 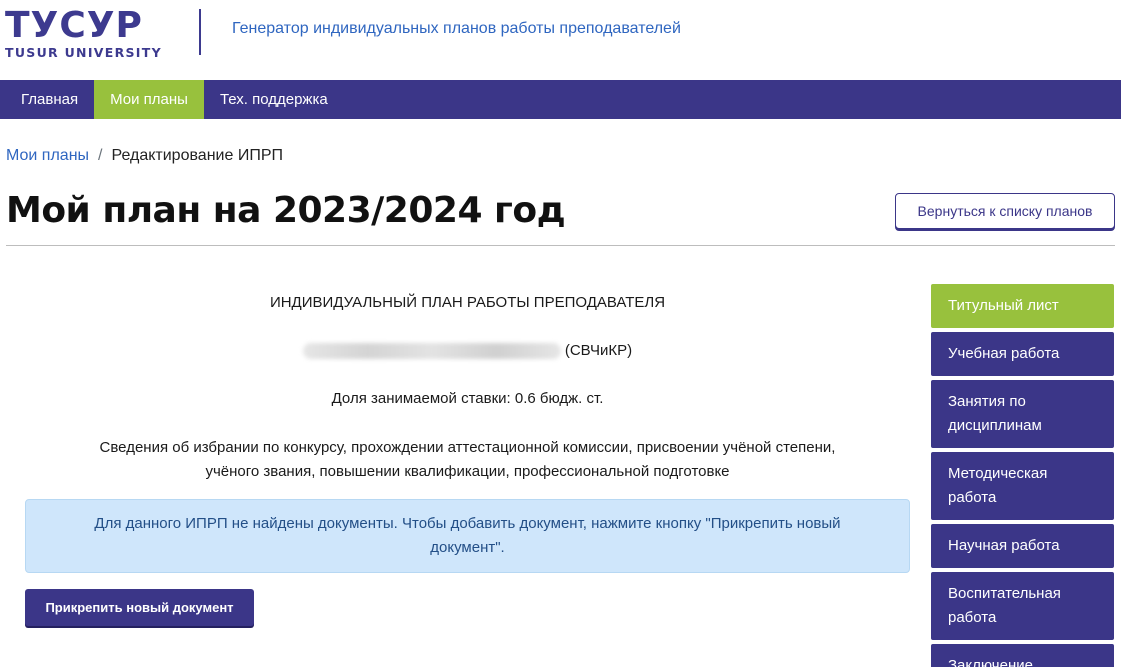 What do you see at coordinates (200, 32) in the screenshot?
I see `logo-divider` at bounding box center [200, 32].